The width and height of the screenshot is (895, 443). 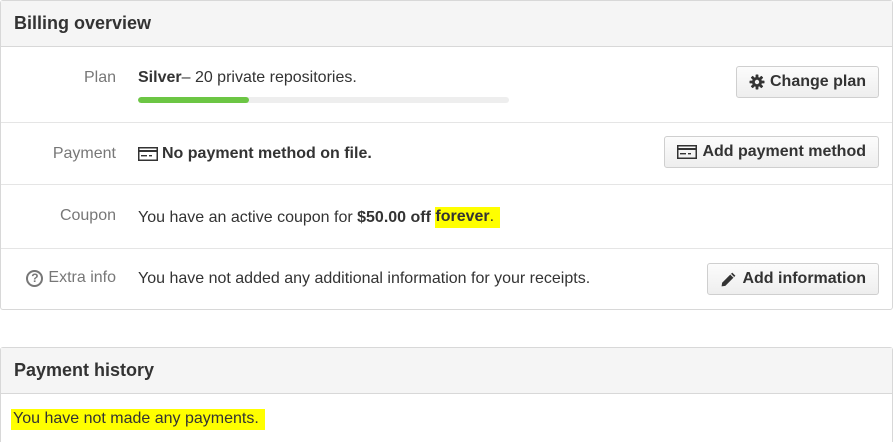 I want to click on coupon-duration: forever, so click(x=462, y=216).